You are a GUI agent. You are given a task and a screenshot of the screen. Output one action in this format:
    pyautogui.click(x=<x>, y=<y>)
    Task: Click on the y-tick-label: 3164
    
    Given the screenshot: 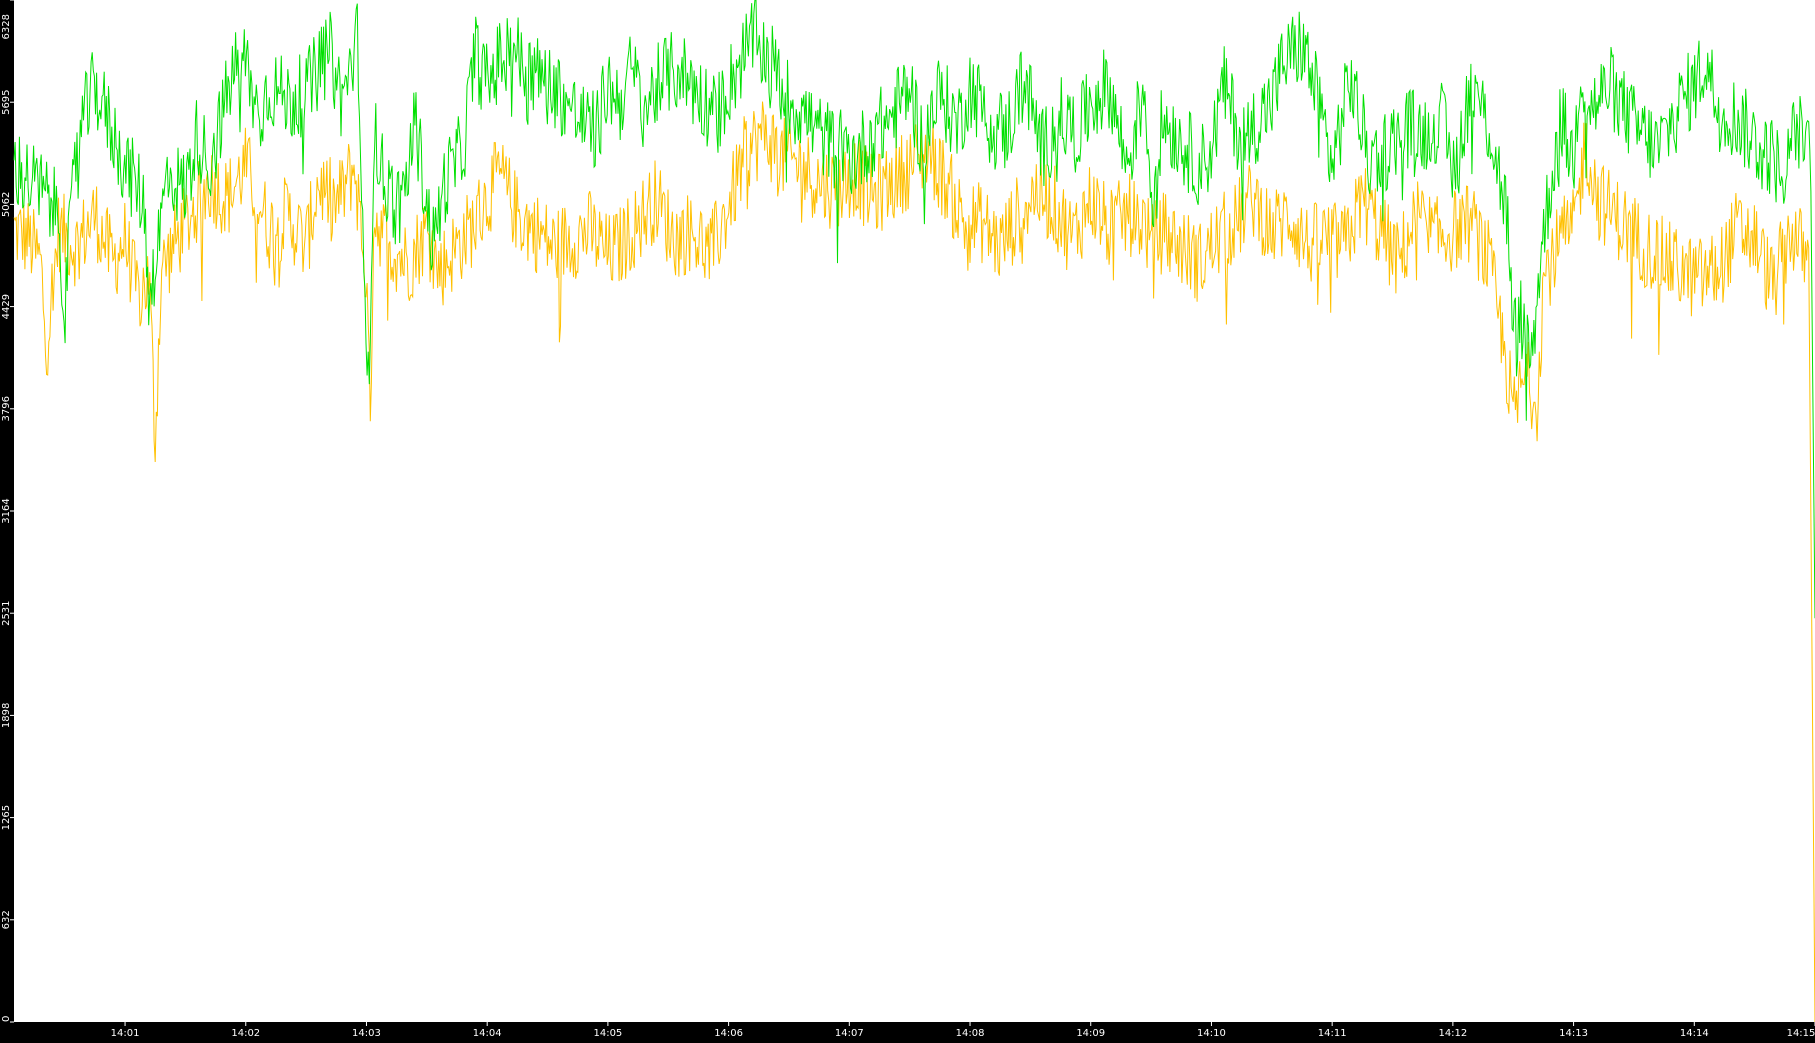 What is the action you would take?
    pyautogui.click(x=6, y=510)
    